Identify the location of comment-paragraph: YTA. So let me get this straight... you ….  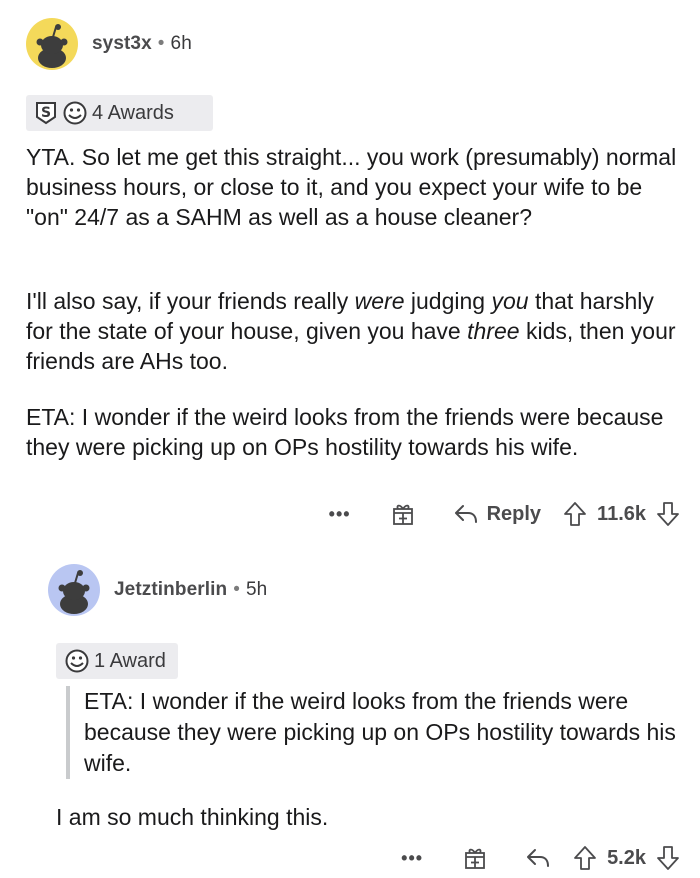
(351, 187).